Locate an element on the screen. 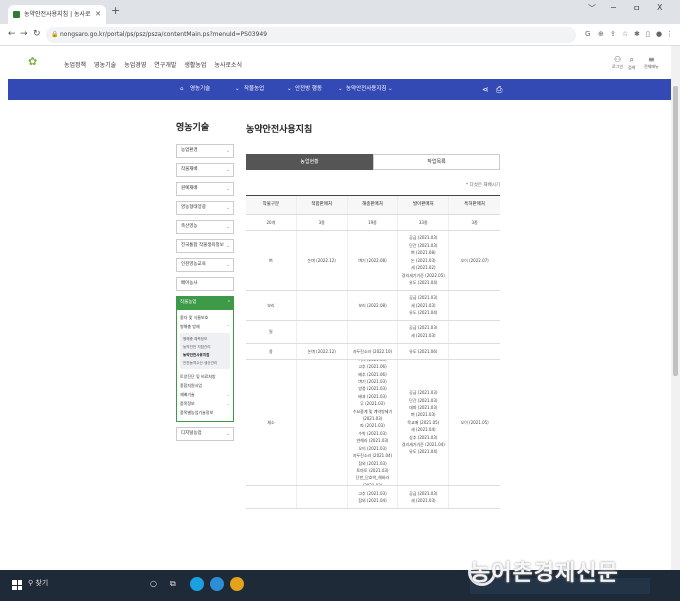  table-cell-line: 보리 (2022.08) is located at coordinates (372, 305).